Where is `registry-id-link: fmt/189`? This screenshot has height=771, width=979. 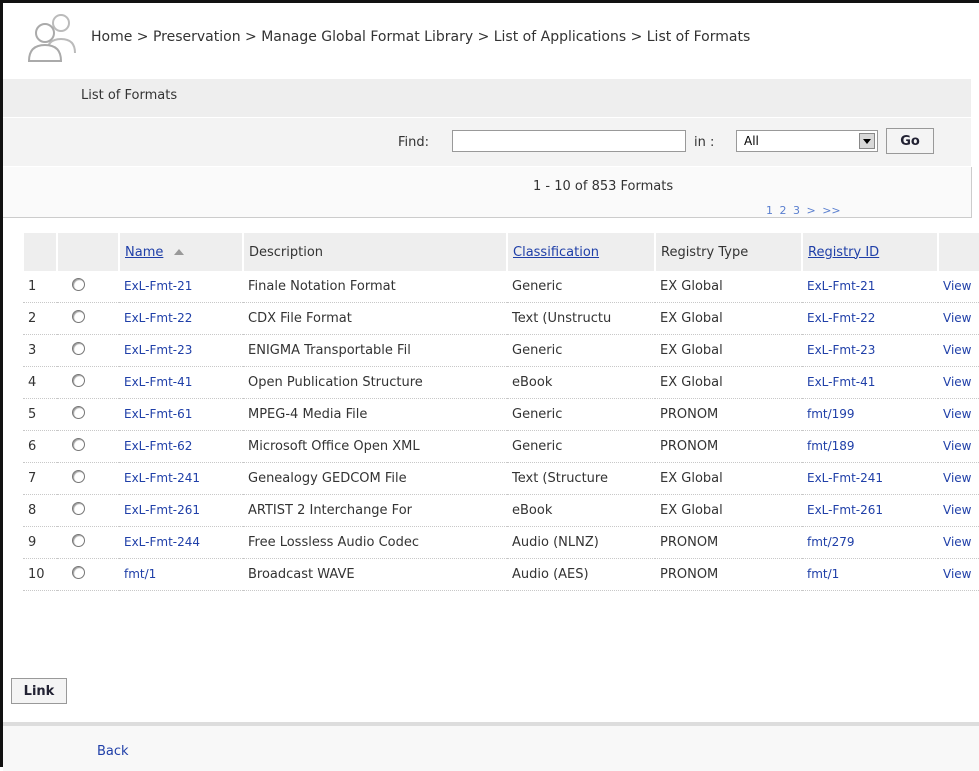
registry-id-link: fmt/189 is located at coordinates (831, 446).